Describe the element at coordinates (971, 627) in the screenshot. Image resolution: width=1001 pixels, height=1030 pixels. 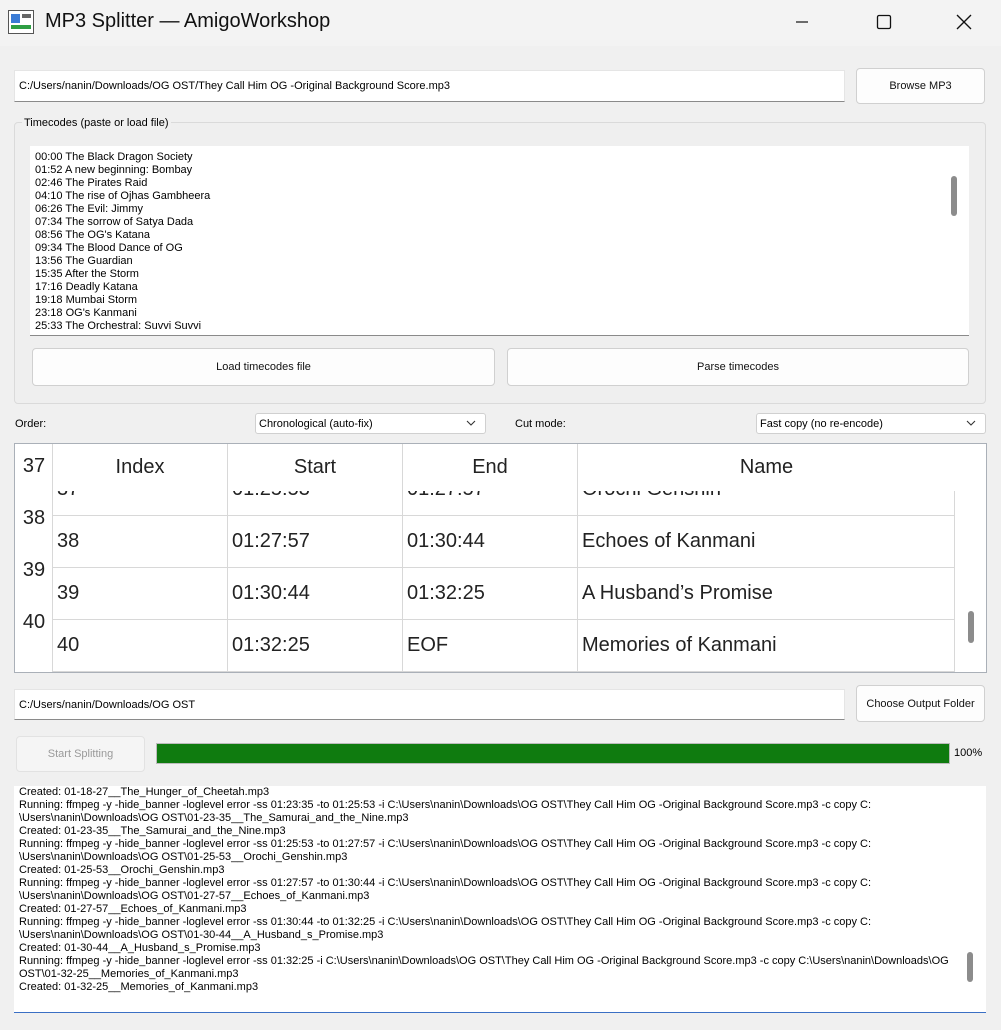
I see `table-scrollbar-thumb` at that location.